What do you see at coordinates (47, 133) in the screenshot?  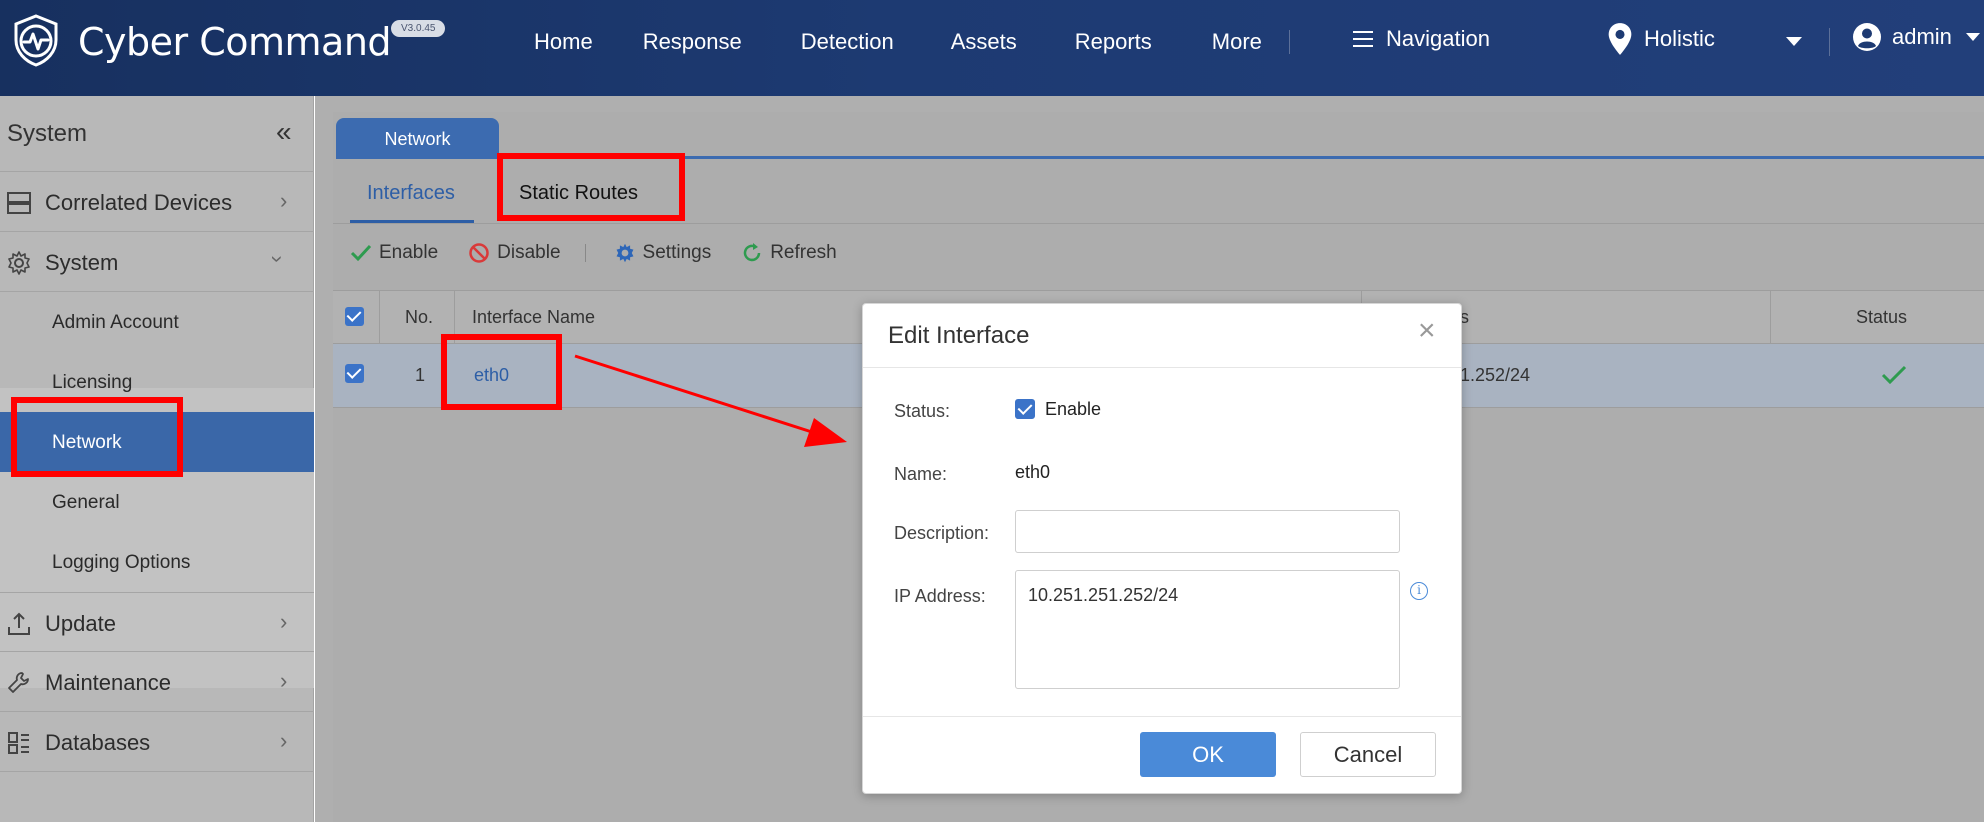 I see `sidebar-title: System` at bounding box center [47, 133].